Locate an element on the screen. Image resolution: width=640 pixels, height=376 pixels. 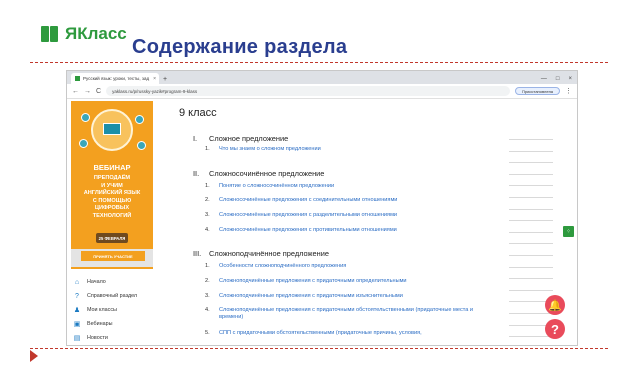
browser-tab: Русский язык: уроки, тесты, зад × is located at coordinates (115, 78).